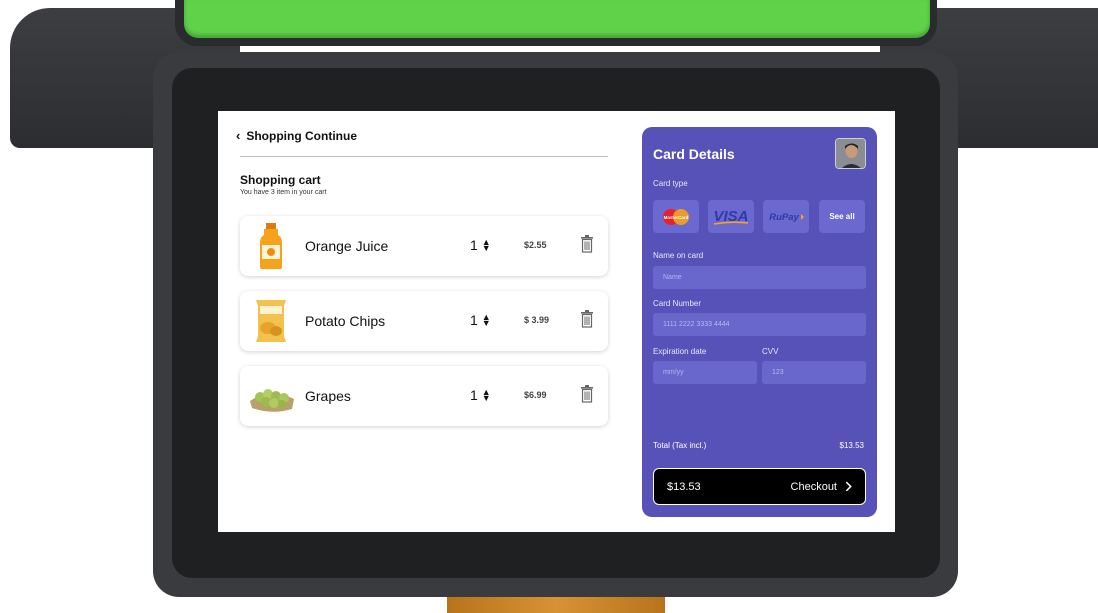 The width and height of the screenshot is (1098, 613). What do you see at coordinates (271, 246) in the screenshot?
I see `orange-juice-bottle-icon` at bounding box center [271, 246].